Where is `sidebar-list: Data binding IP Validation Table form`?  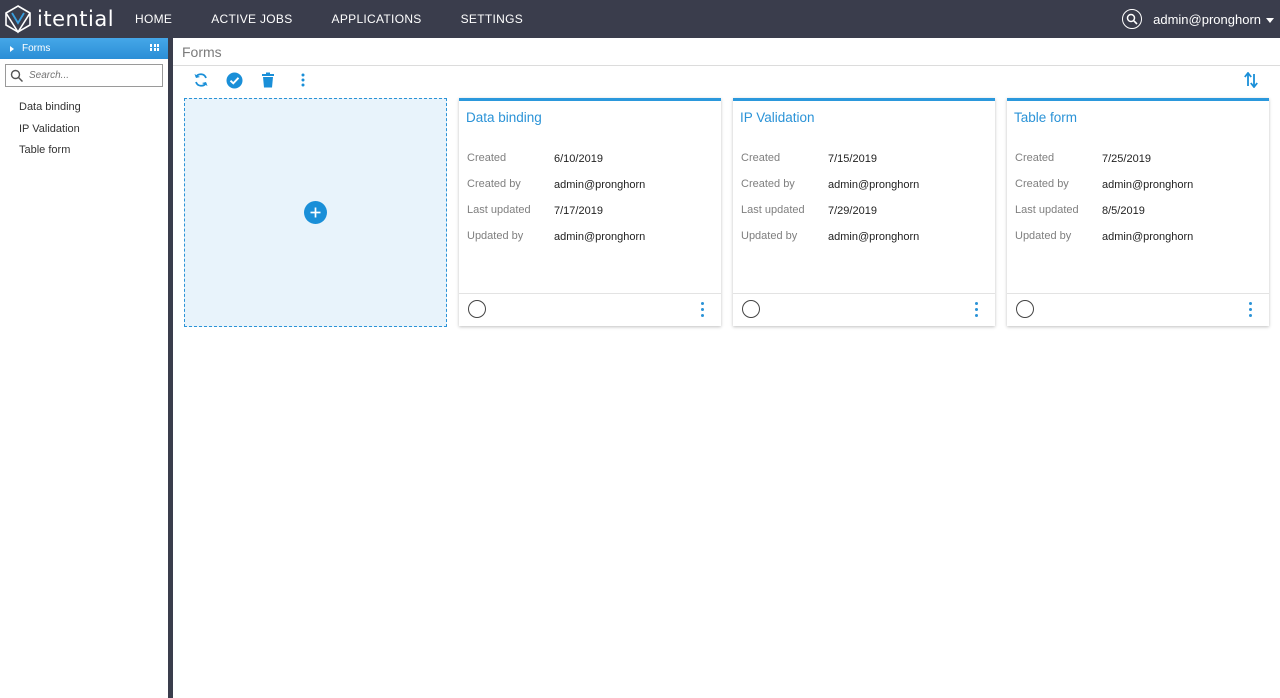
sidebar-list: Data binding IP Validation Table form is located at coordinates (84, 132).